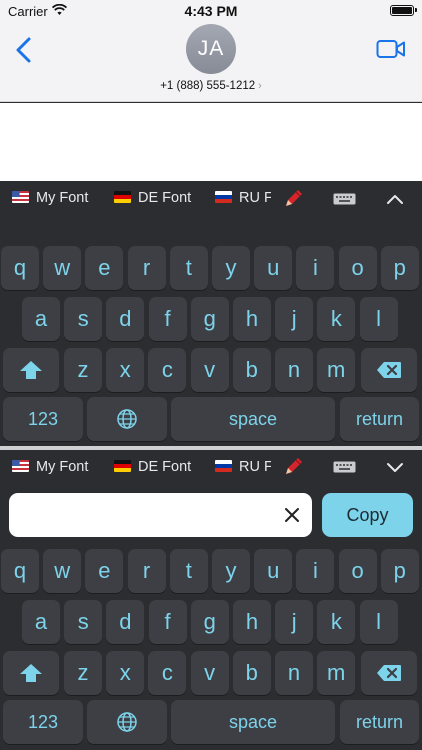 Image resolution: width=422 pixels, height=750 pixels. What do you see at coordinates (211, 142) in the screenshot?
I see `message-thread-area` at bounding box center [211, 142].